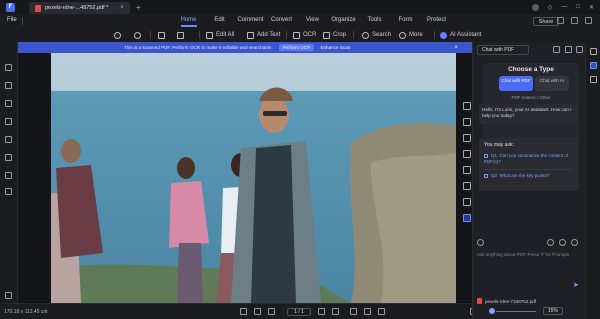 Image resolution: width=600 pixels, height=319 pixels. I want to click on edit-all-button: Edit All, so click(220, 35).